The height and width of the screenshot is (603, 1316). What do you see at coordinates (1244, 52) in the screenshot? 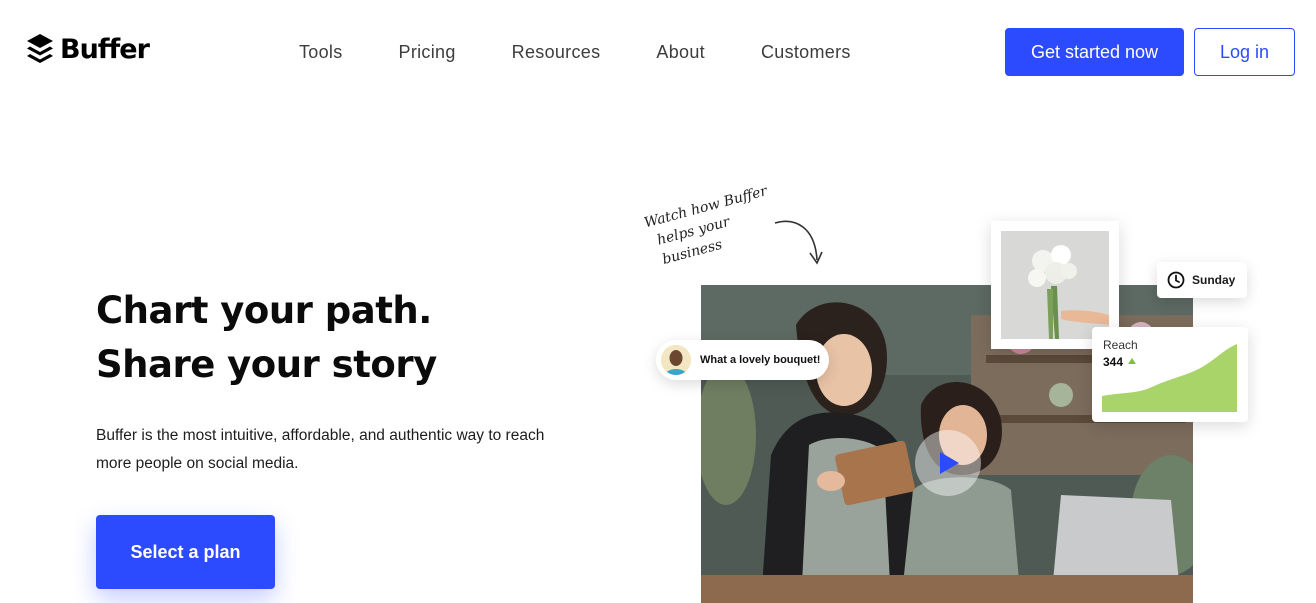
I see `login-button: Log in` at bounding box center [1244, 52].